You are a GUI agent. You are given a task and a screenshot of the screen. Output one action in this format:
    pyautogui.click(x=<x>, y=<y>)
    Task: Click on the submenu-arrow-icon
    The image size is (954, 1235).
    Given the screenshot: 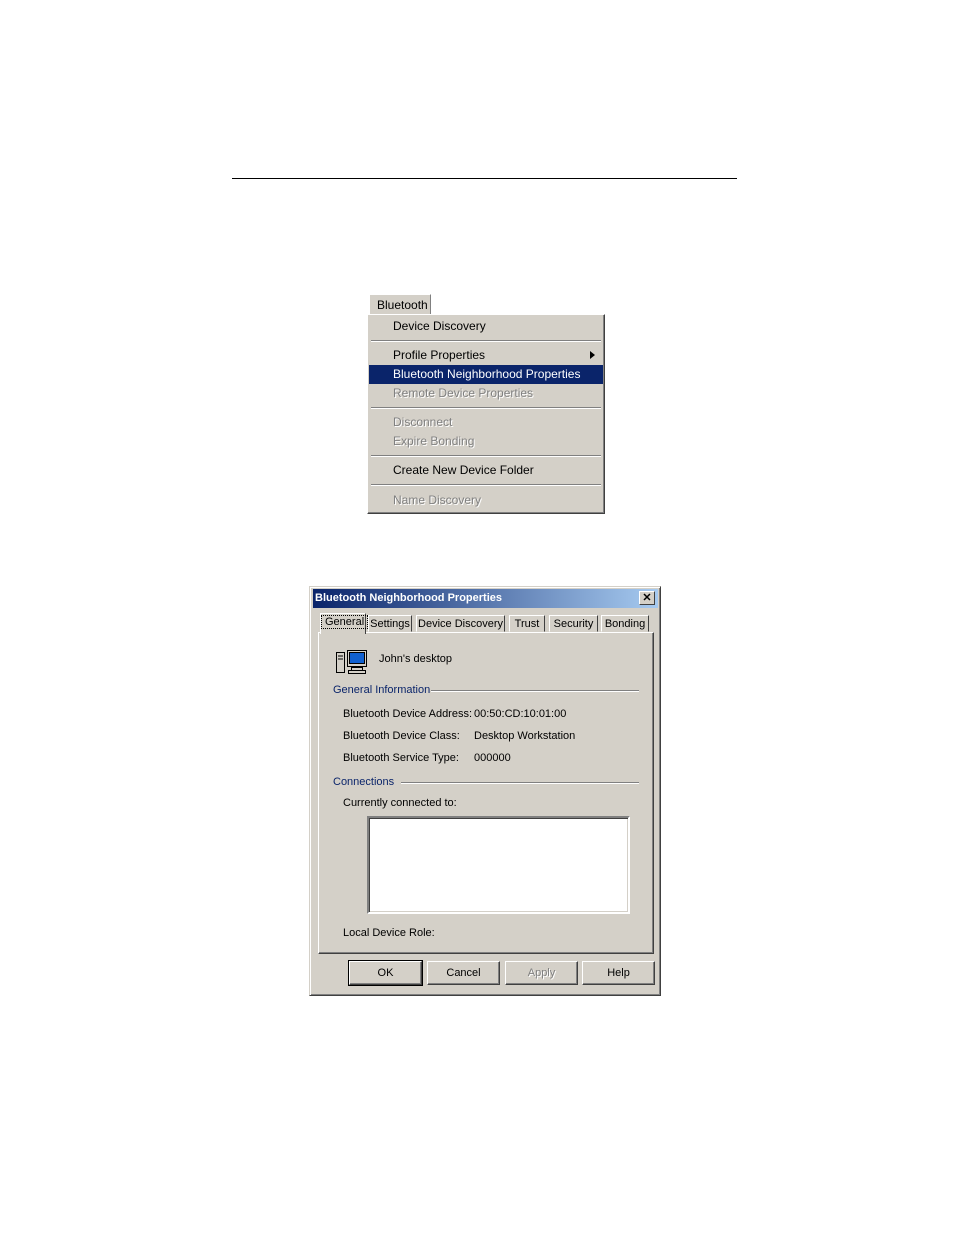 What is the action you would take?
    pyautogui.click(x=592, y=355)
    